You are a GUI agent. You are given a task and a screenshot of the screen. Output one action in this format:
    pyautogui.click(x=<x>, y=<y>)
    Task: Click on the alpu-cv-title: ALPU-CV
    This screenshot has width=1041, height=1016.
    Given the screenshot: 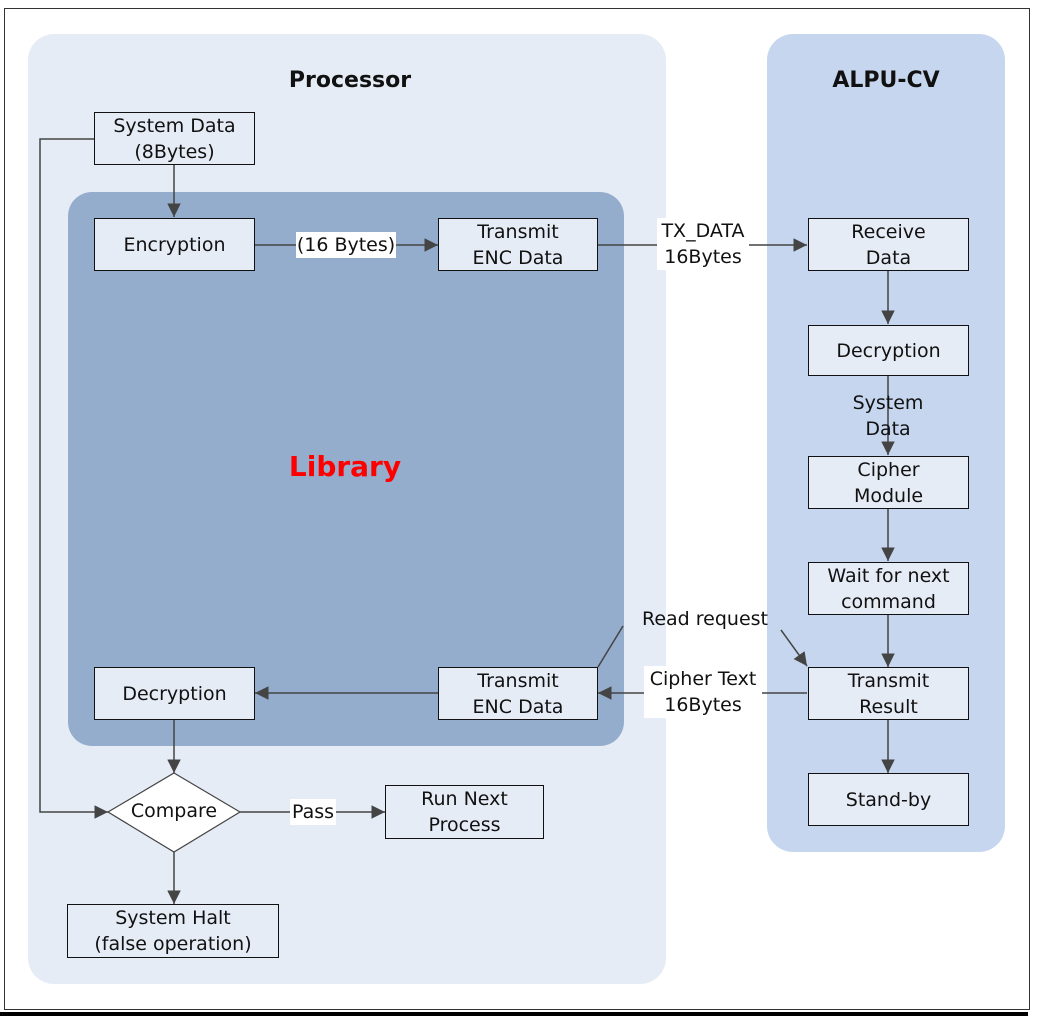 What is the action you would take?
    pyautogui.click(x=886, y=80)
    